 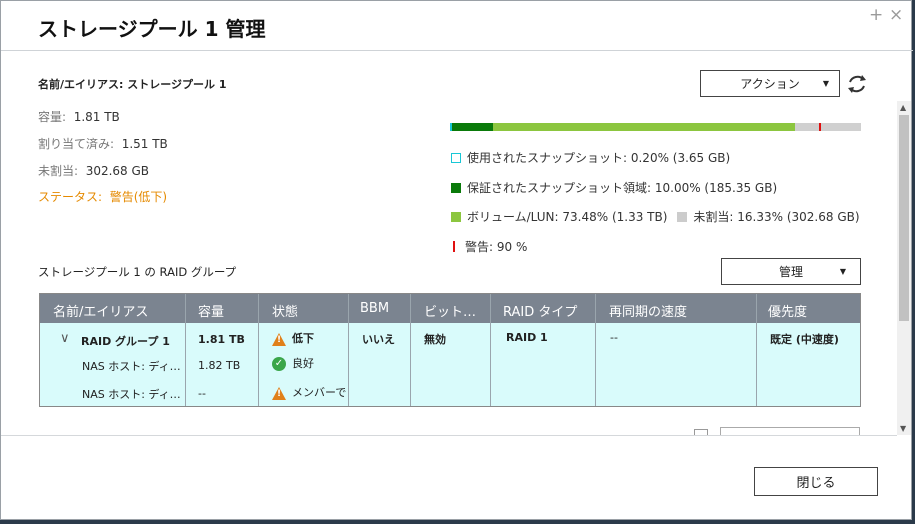 What do you see at coordinates (144, 144) in the screenshot?
I see `allocated-value: 1.51 TB` at bounding box center [144, 144].